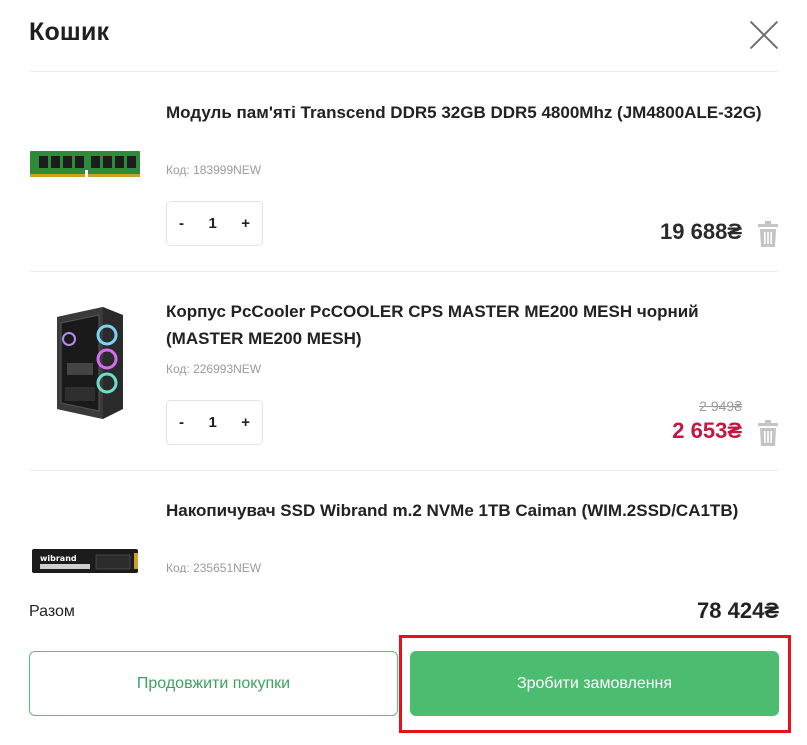 This screenshot has height=745, width=807. What do you see at coordinates (214, 170) in the screenshot?
I see `product-code: Код: 183999NEW` at bounding box center [214, 170].